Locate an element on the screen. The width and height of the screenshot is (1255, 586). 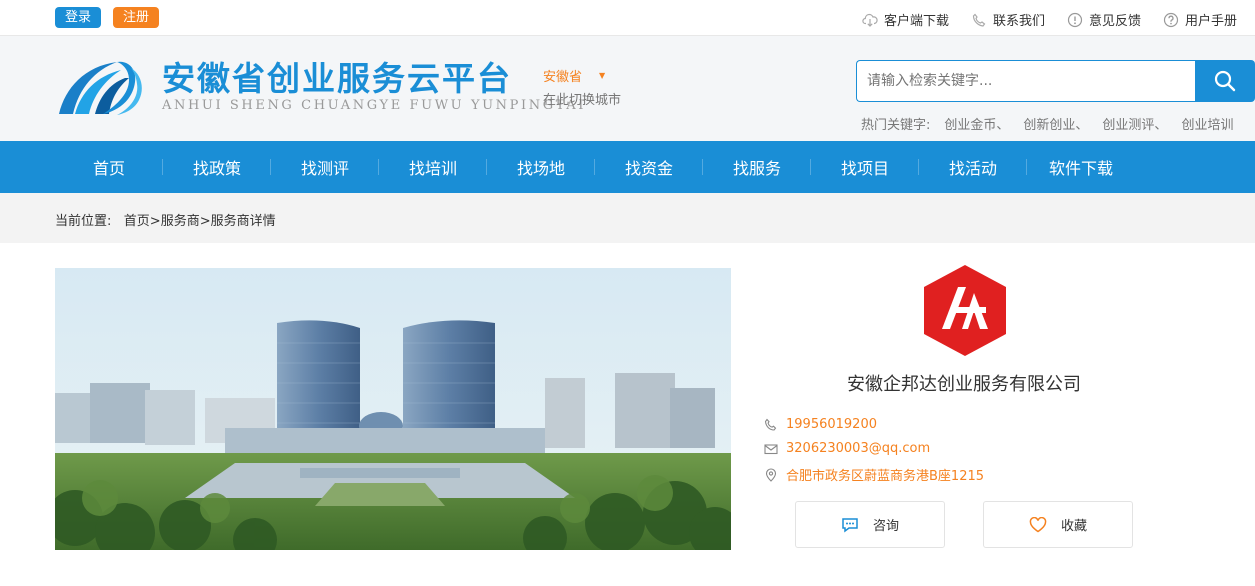
feedback-label: 意见反馈 is located at coordinates (1114, 21).